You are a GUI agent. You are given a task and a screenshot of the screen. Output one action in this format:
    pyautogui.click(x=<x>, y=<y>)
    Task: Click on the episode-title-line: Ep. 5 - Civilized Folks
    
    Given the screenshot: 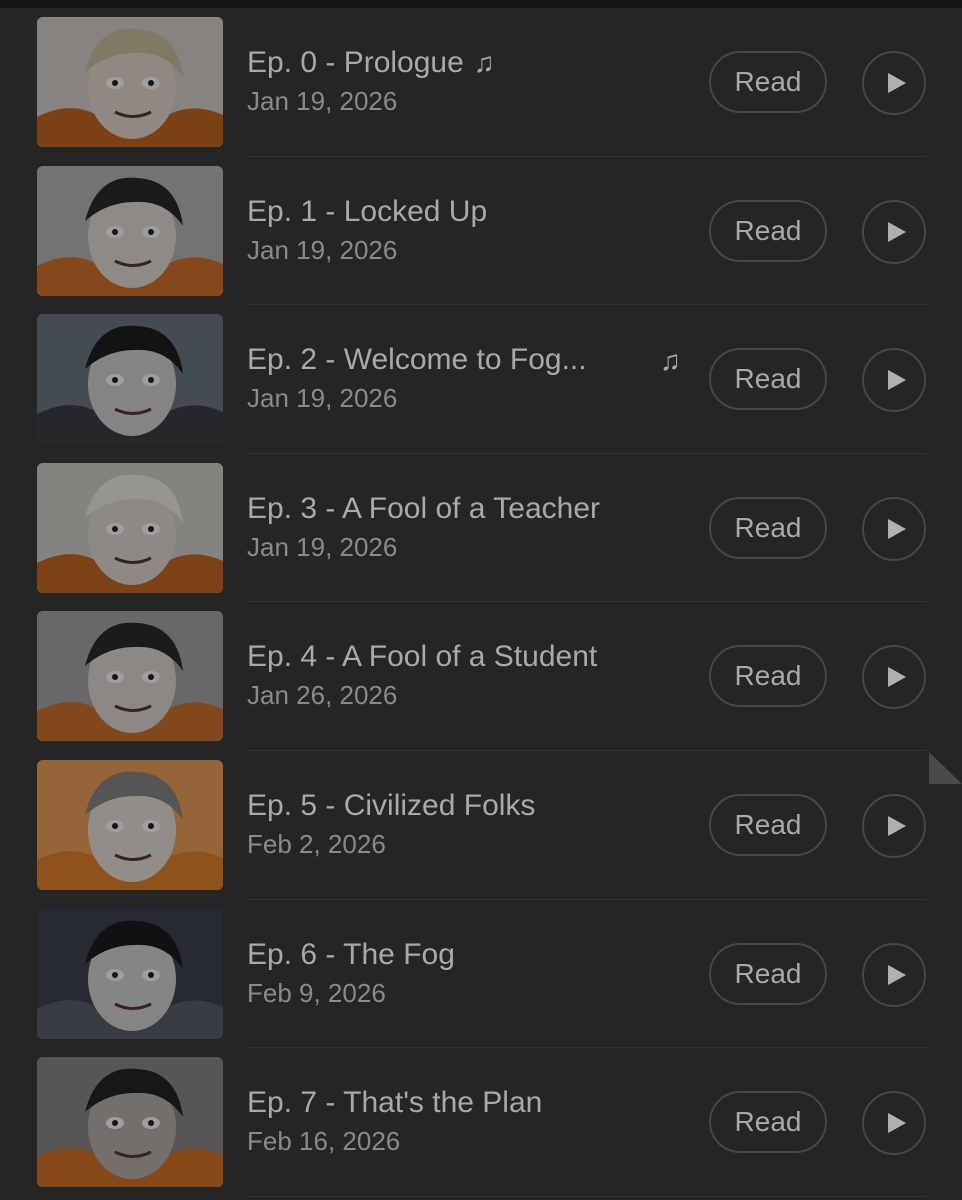 What is the action you would take?
    pyautogui.click(x=472, y=806)
    